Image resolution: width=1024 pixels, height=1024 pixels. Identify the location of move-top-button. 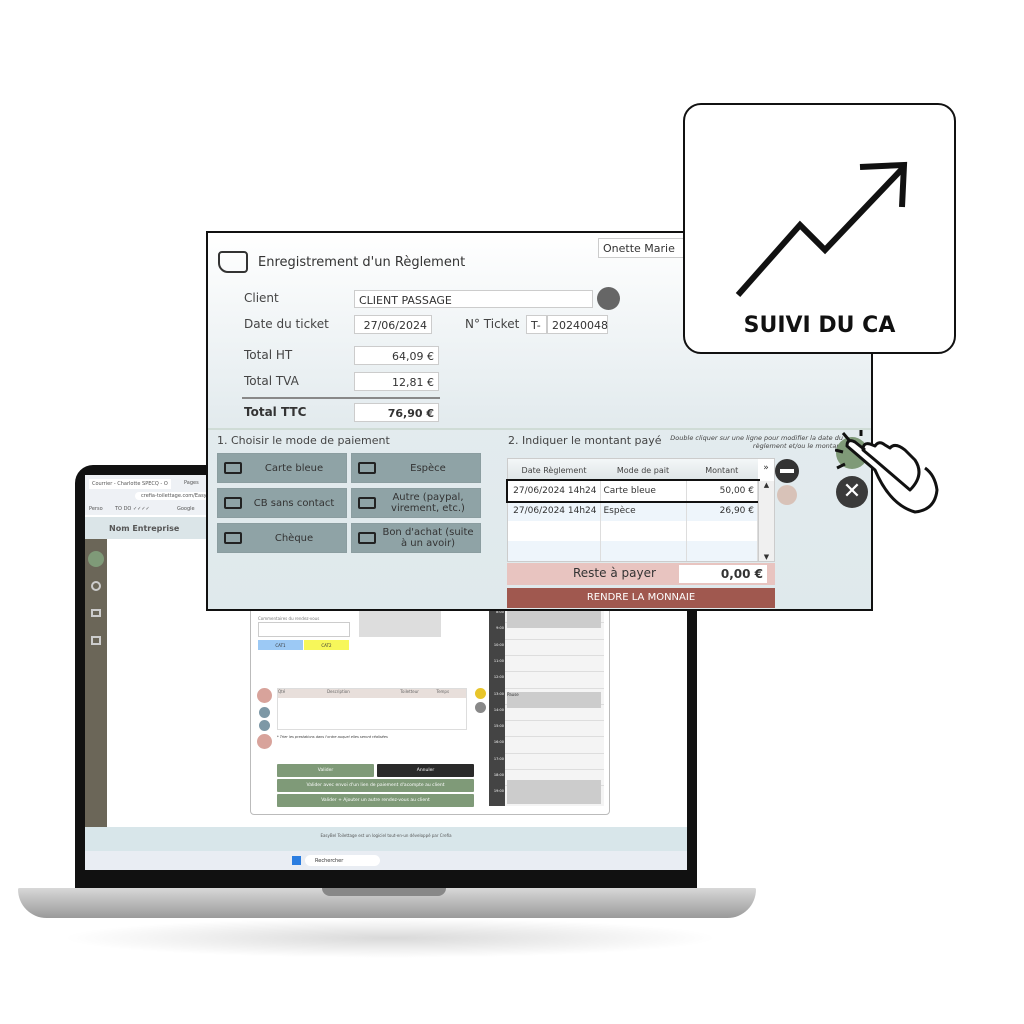
(264, 695).